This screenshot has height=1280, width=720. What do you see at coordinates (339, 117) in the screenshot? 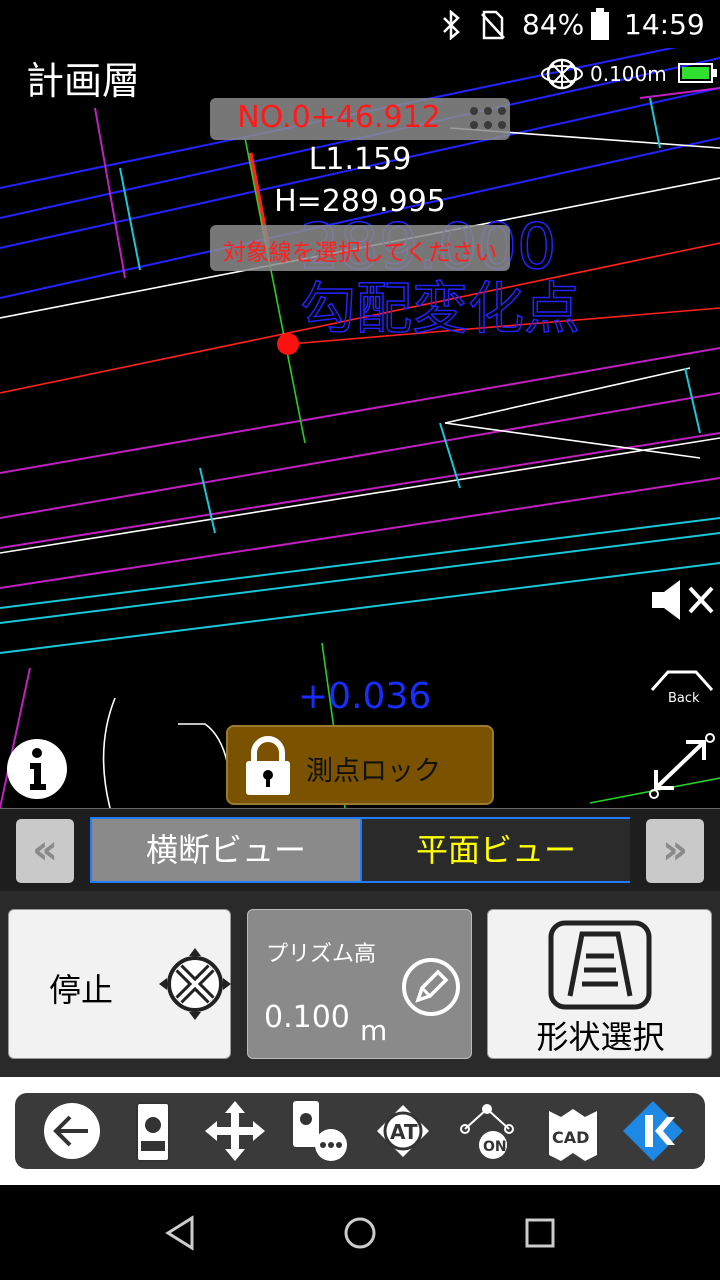
I see `station-value: NO.0+46.912` at bounding box center [339, 117].